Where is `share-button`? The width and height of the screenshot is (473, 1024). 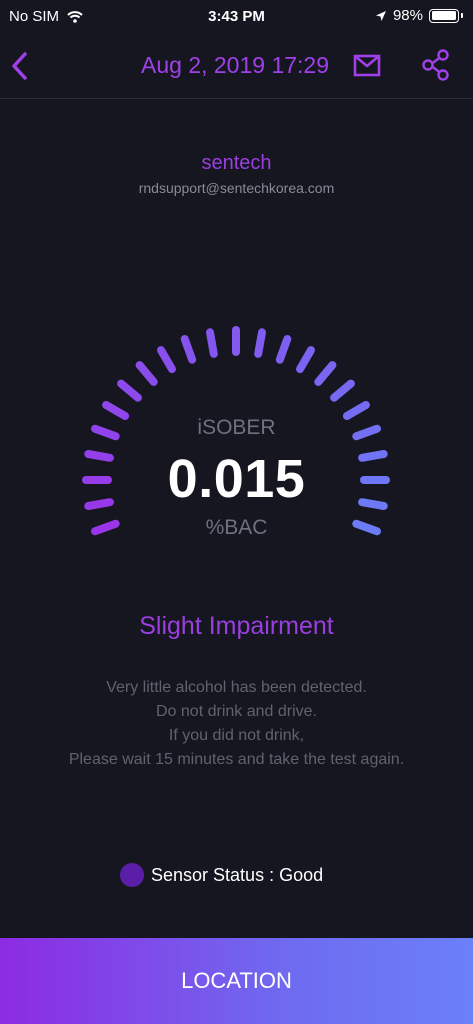
share-button is located at coordinates (436, 65).